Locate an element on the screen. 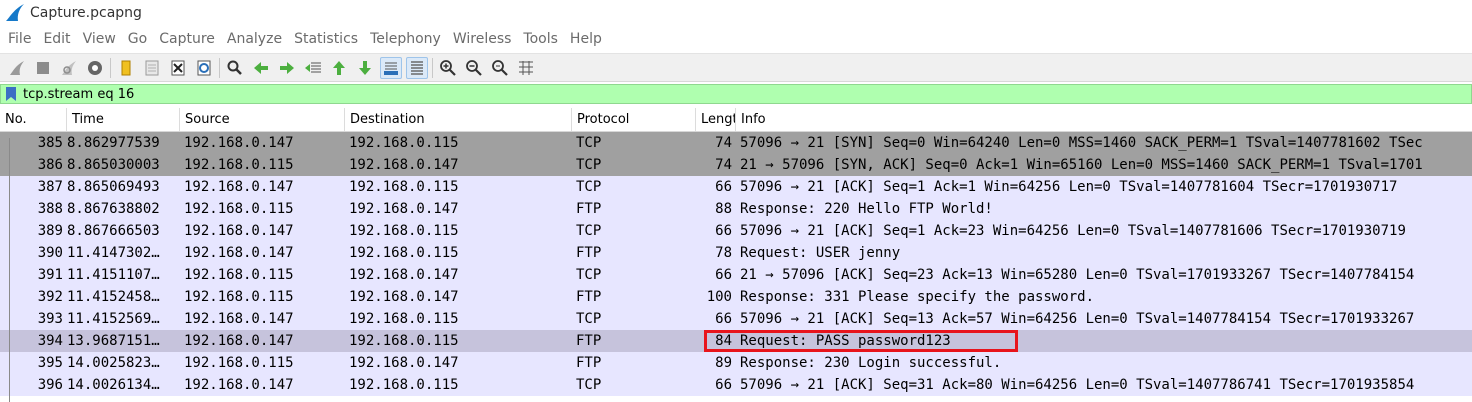  menu-statistics: Statistics is located at coordinates (326, 39).